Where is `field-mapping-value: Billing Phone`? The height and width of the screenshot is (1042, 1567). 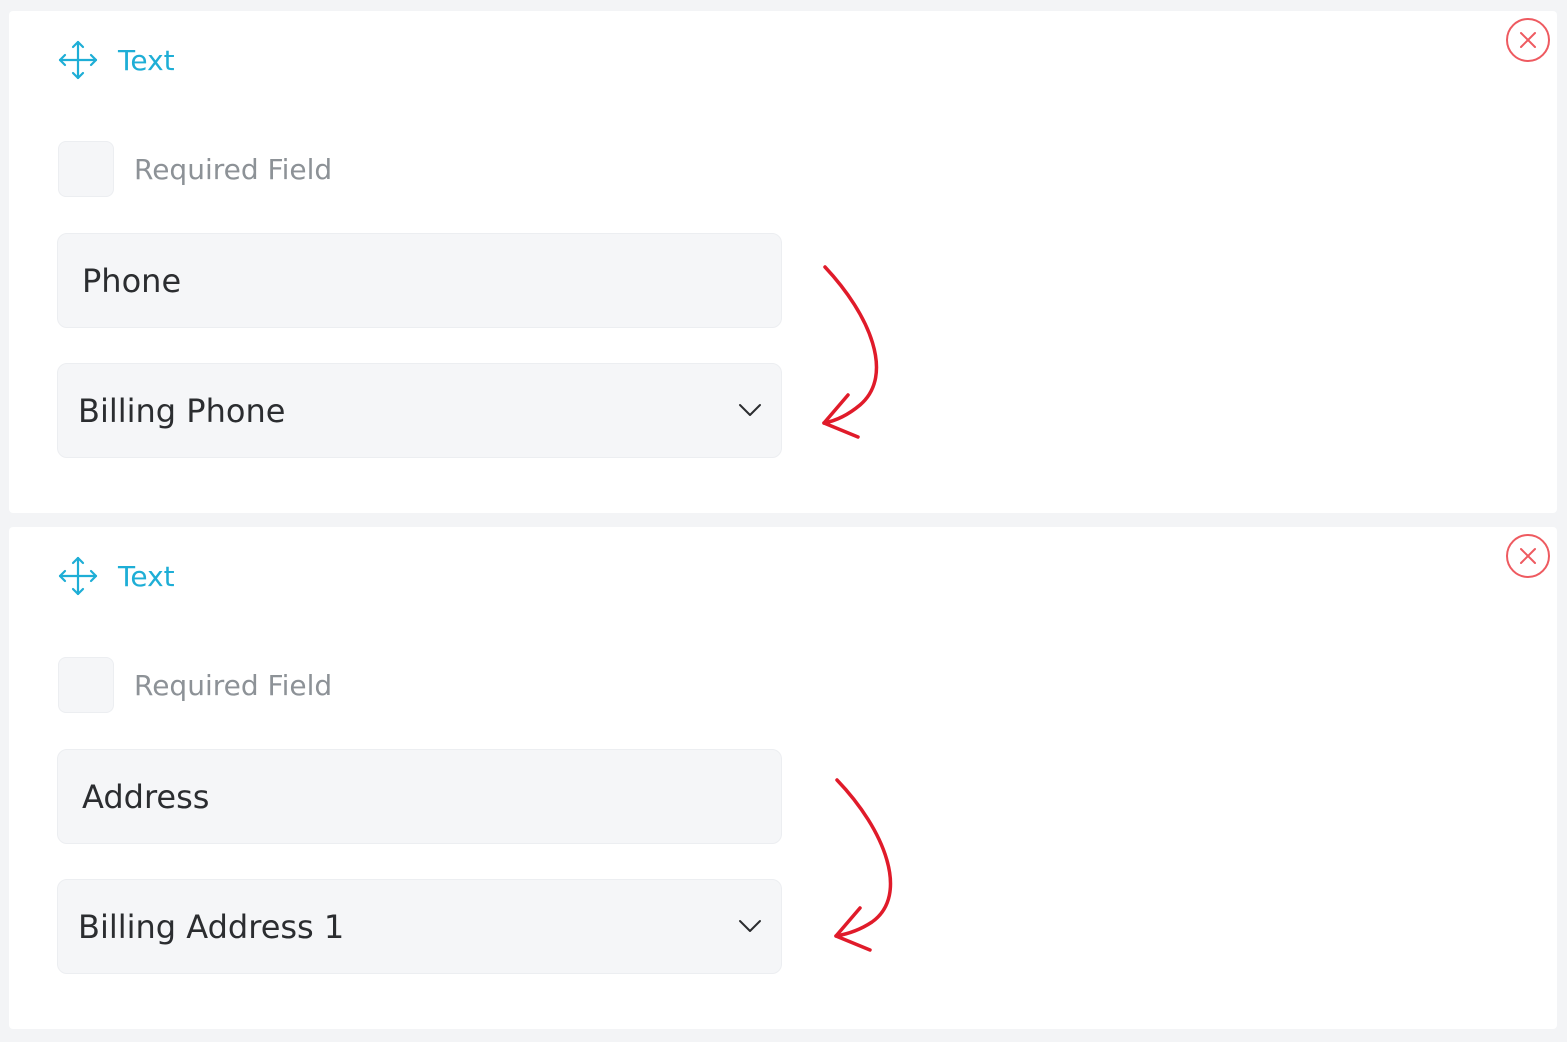
field-mapping-value: Billing Phone is located at coordinates (182, 410).